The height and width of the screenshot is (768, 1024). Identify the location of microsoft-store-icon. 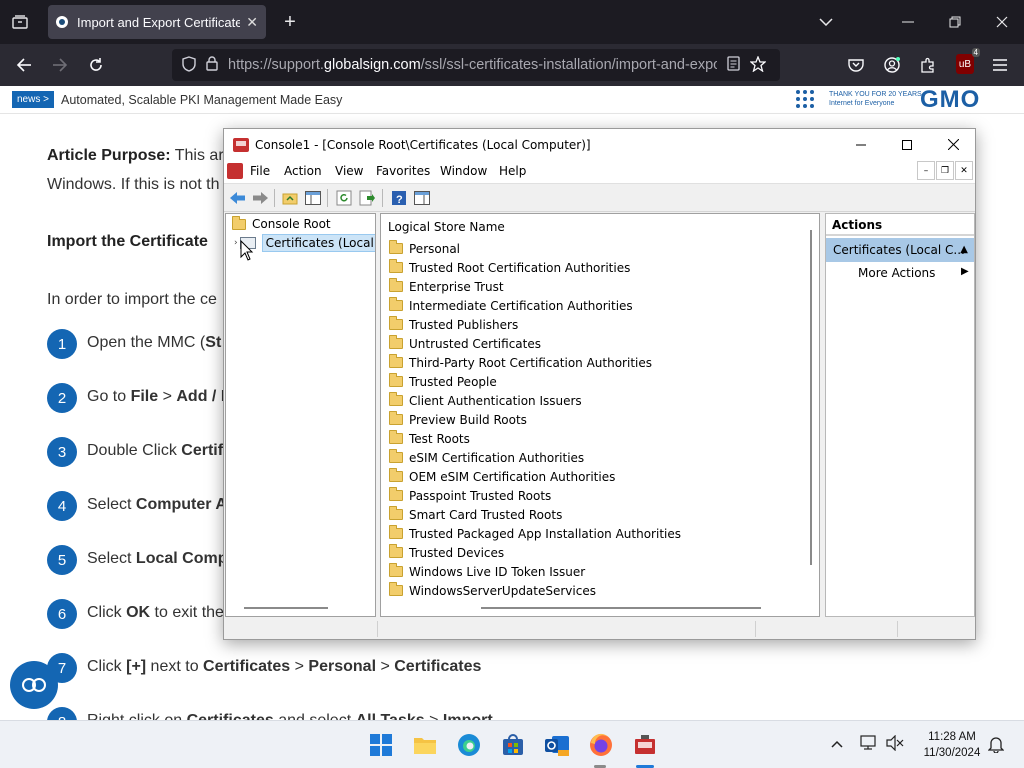
(513, 745).